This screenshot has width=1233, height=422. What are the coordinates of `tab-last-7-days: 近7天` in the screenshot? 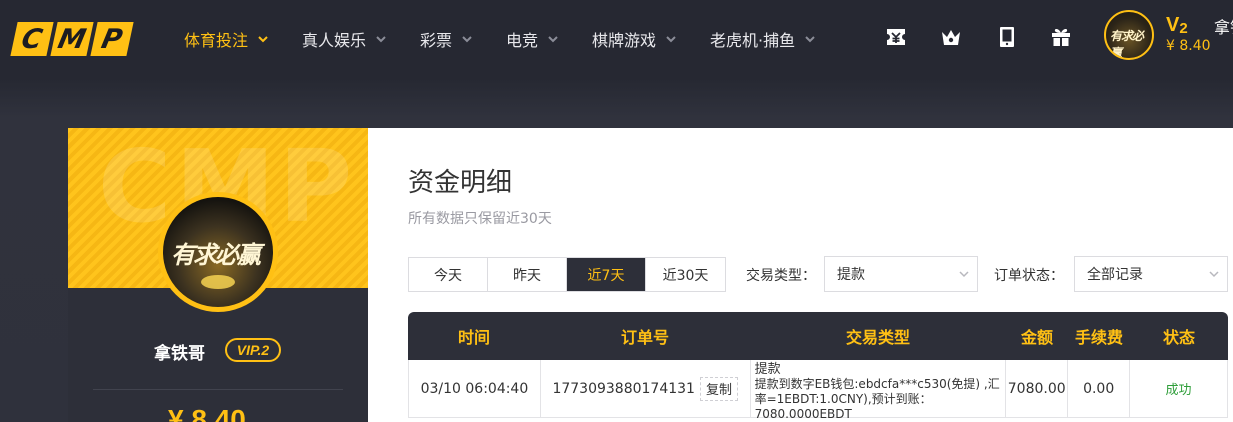 It's located at (606, 274).